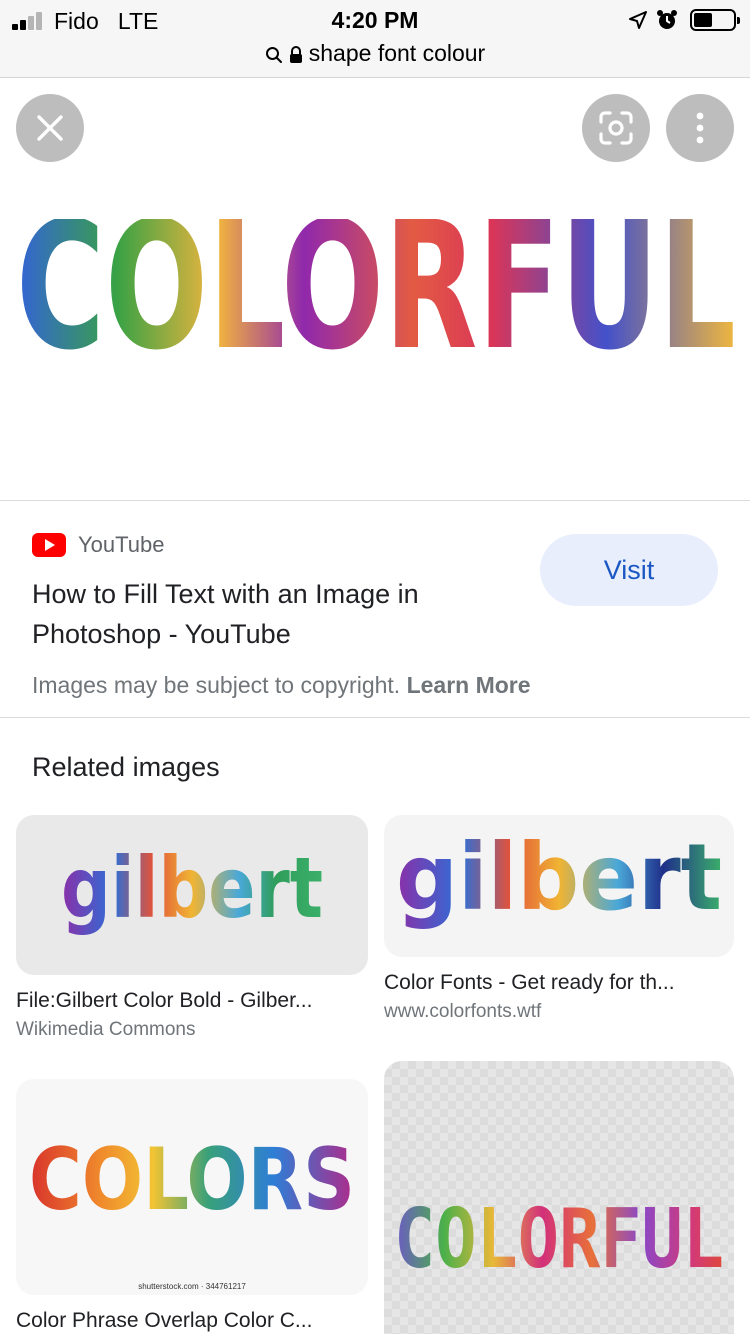 This screenshot has height=1334, width=750. I want to click on status-icons, so click(684, 20).